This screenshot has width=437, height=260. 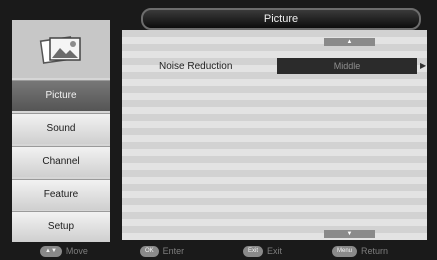 What do you see at coordinates (375, 251) in the screenshot?
I see `return-hint-label: Return` at bounding box center [375, 251].